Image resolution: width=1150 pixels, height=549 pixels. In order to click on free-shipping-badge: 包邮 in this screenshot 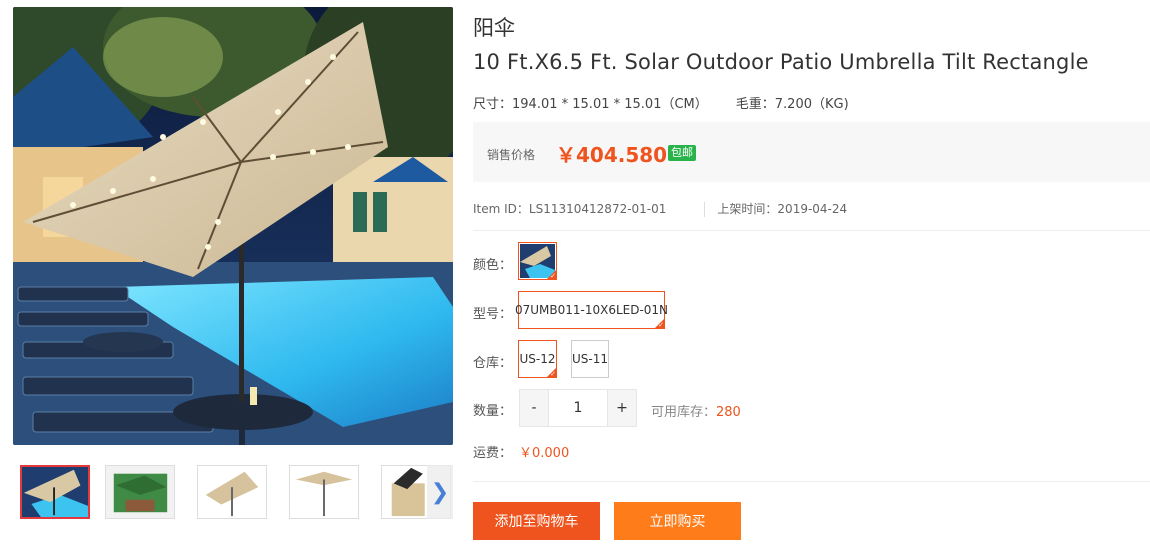, I will do `click(682, 153)`.